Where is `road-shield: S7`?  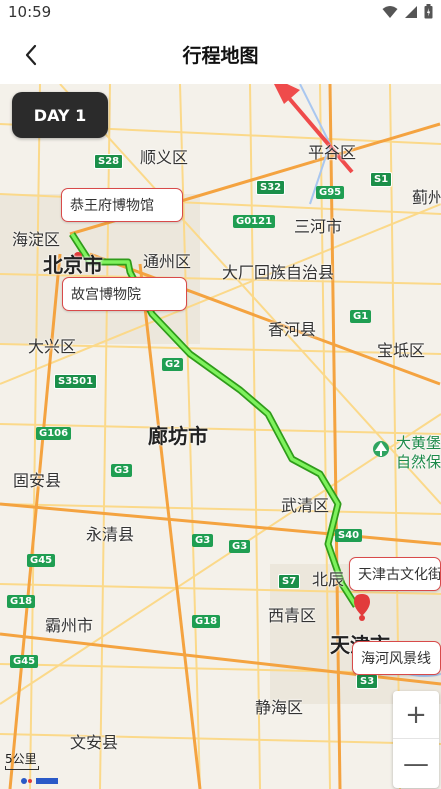 road-shield: S7 is located at coordinates (289, 581).